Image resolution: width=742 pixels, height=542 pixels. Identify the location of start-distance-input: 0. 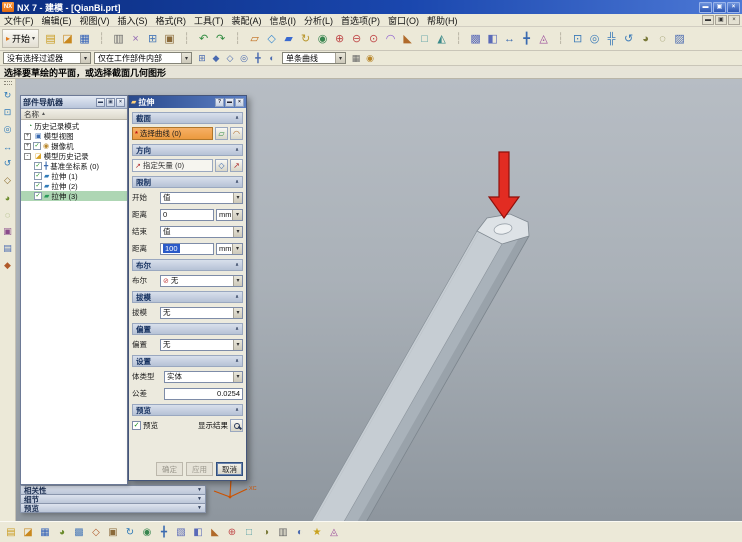
(187, 214).